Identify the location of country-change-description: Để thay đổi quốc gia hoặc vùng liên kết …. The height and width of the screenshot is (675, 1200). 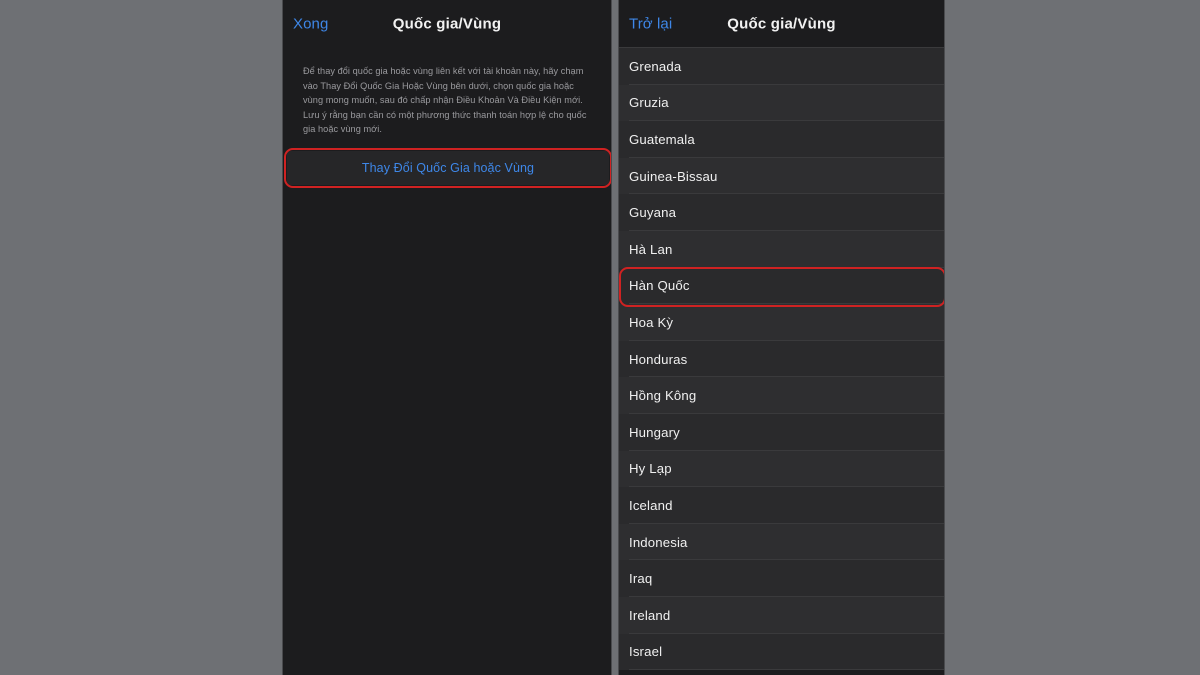
(445, 100).